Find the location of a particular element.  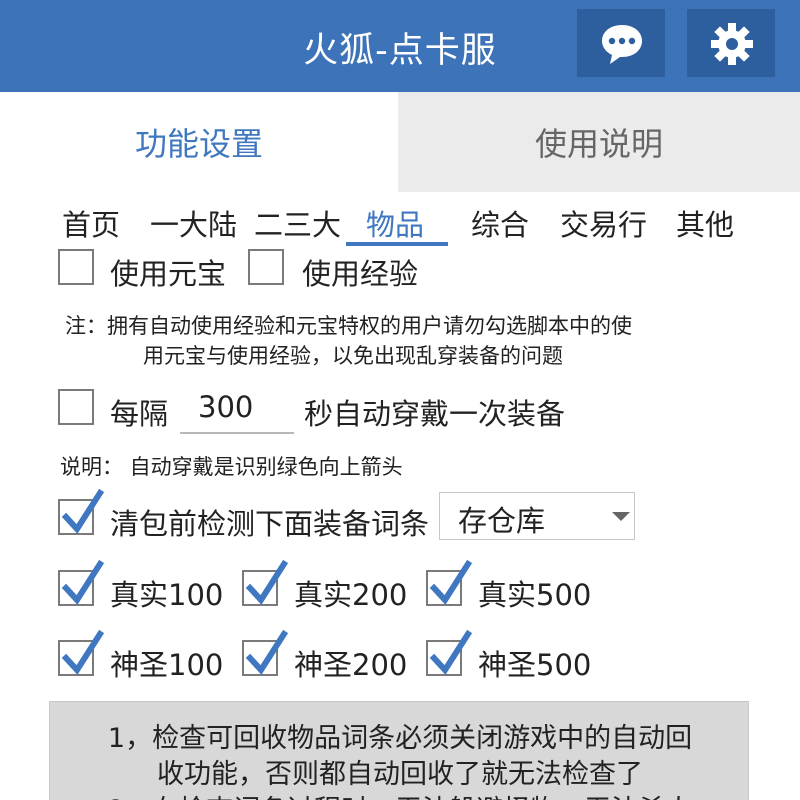

settings-button is located at coordinates (731, 43).